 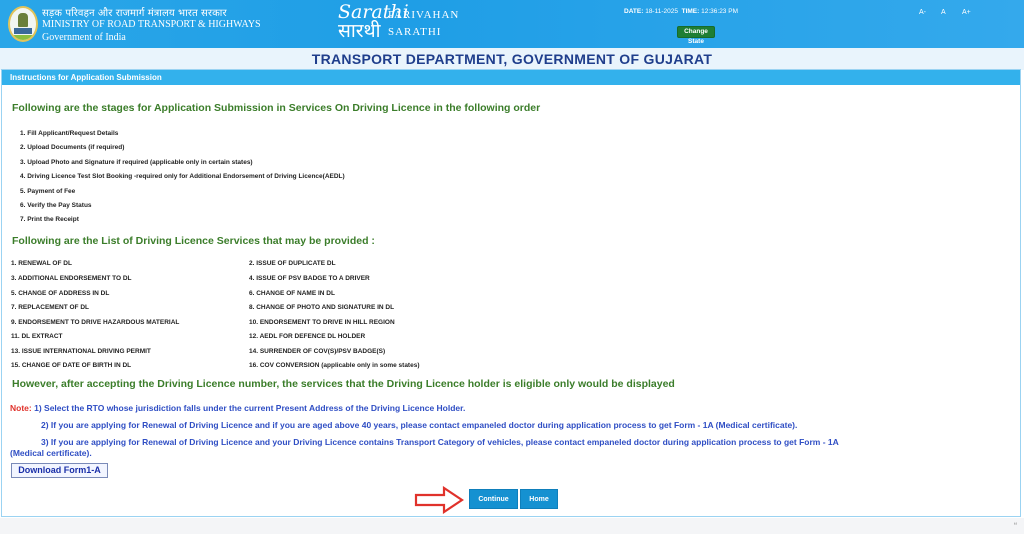 I want to click on panel-title: Instructions for Application Submission, so click(x=511, y=77).